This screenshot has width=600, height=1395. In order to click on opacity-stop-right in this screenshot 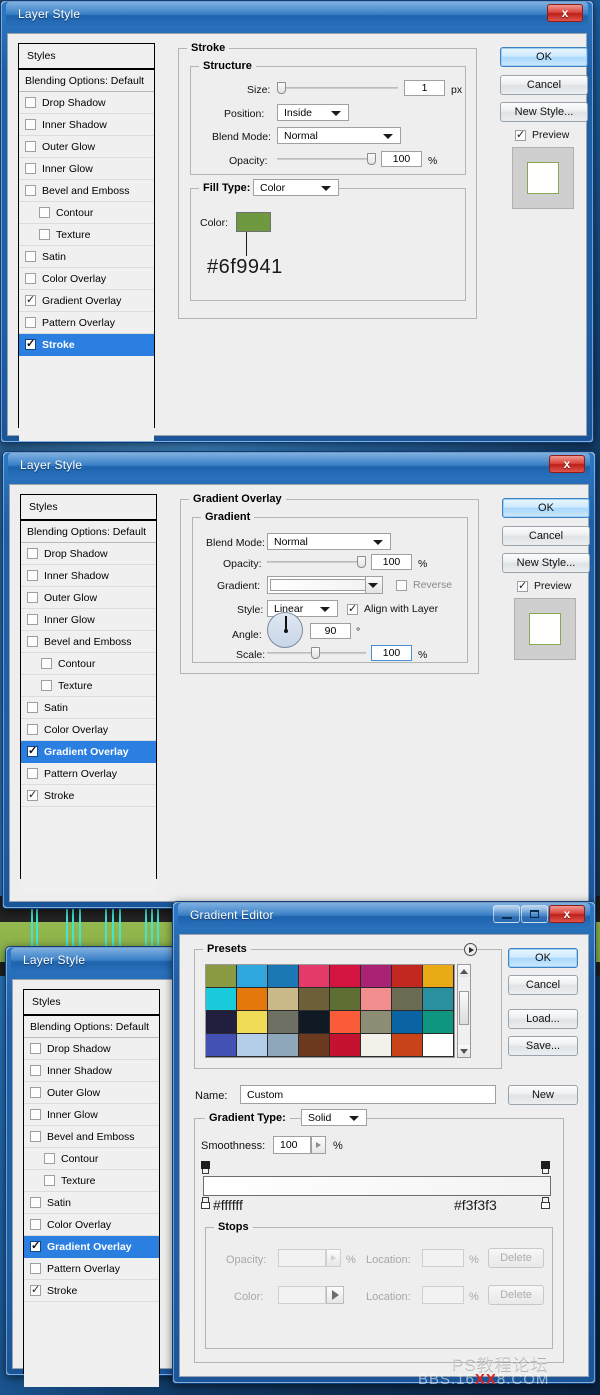, I will do `click(545, 1167)`.